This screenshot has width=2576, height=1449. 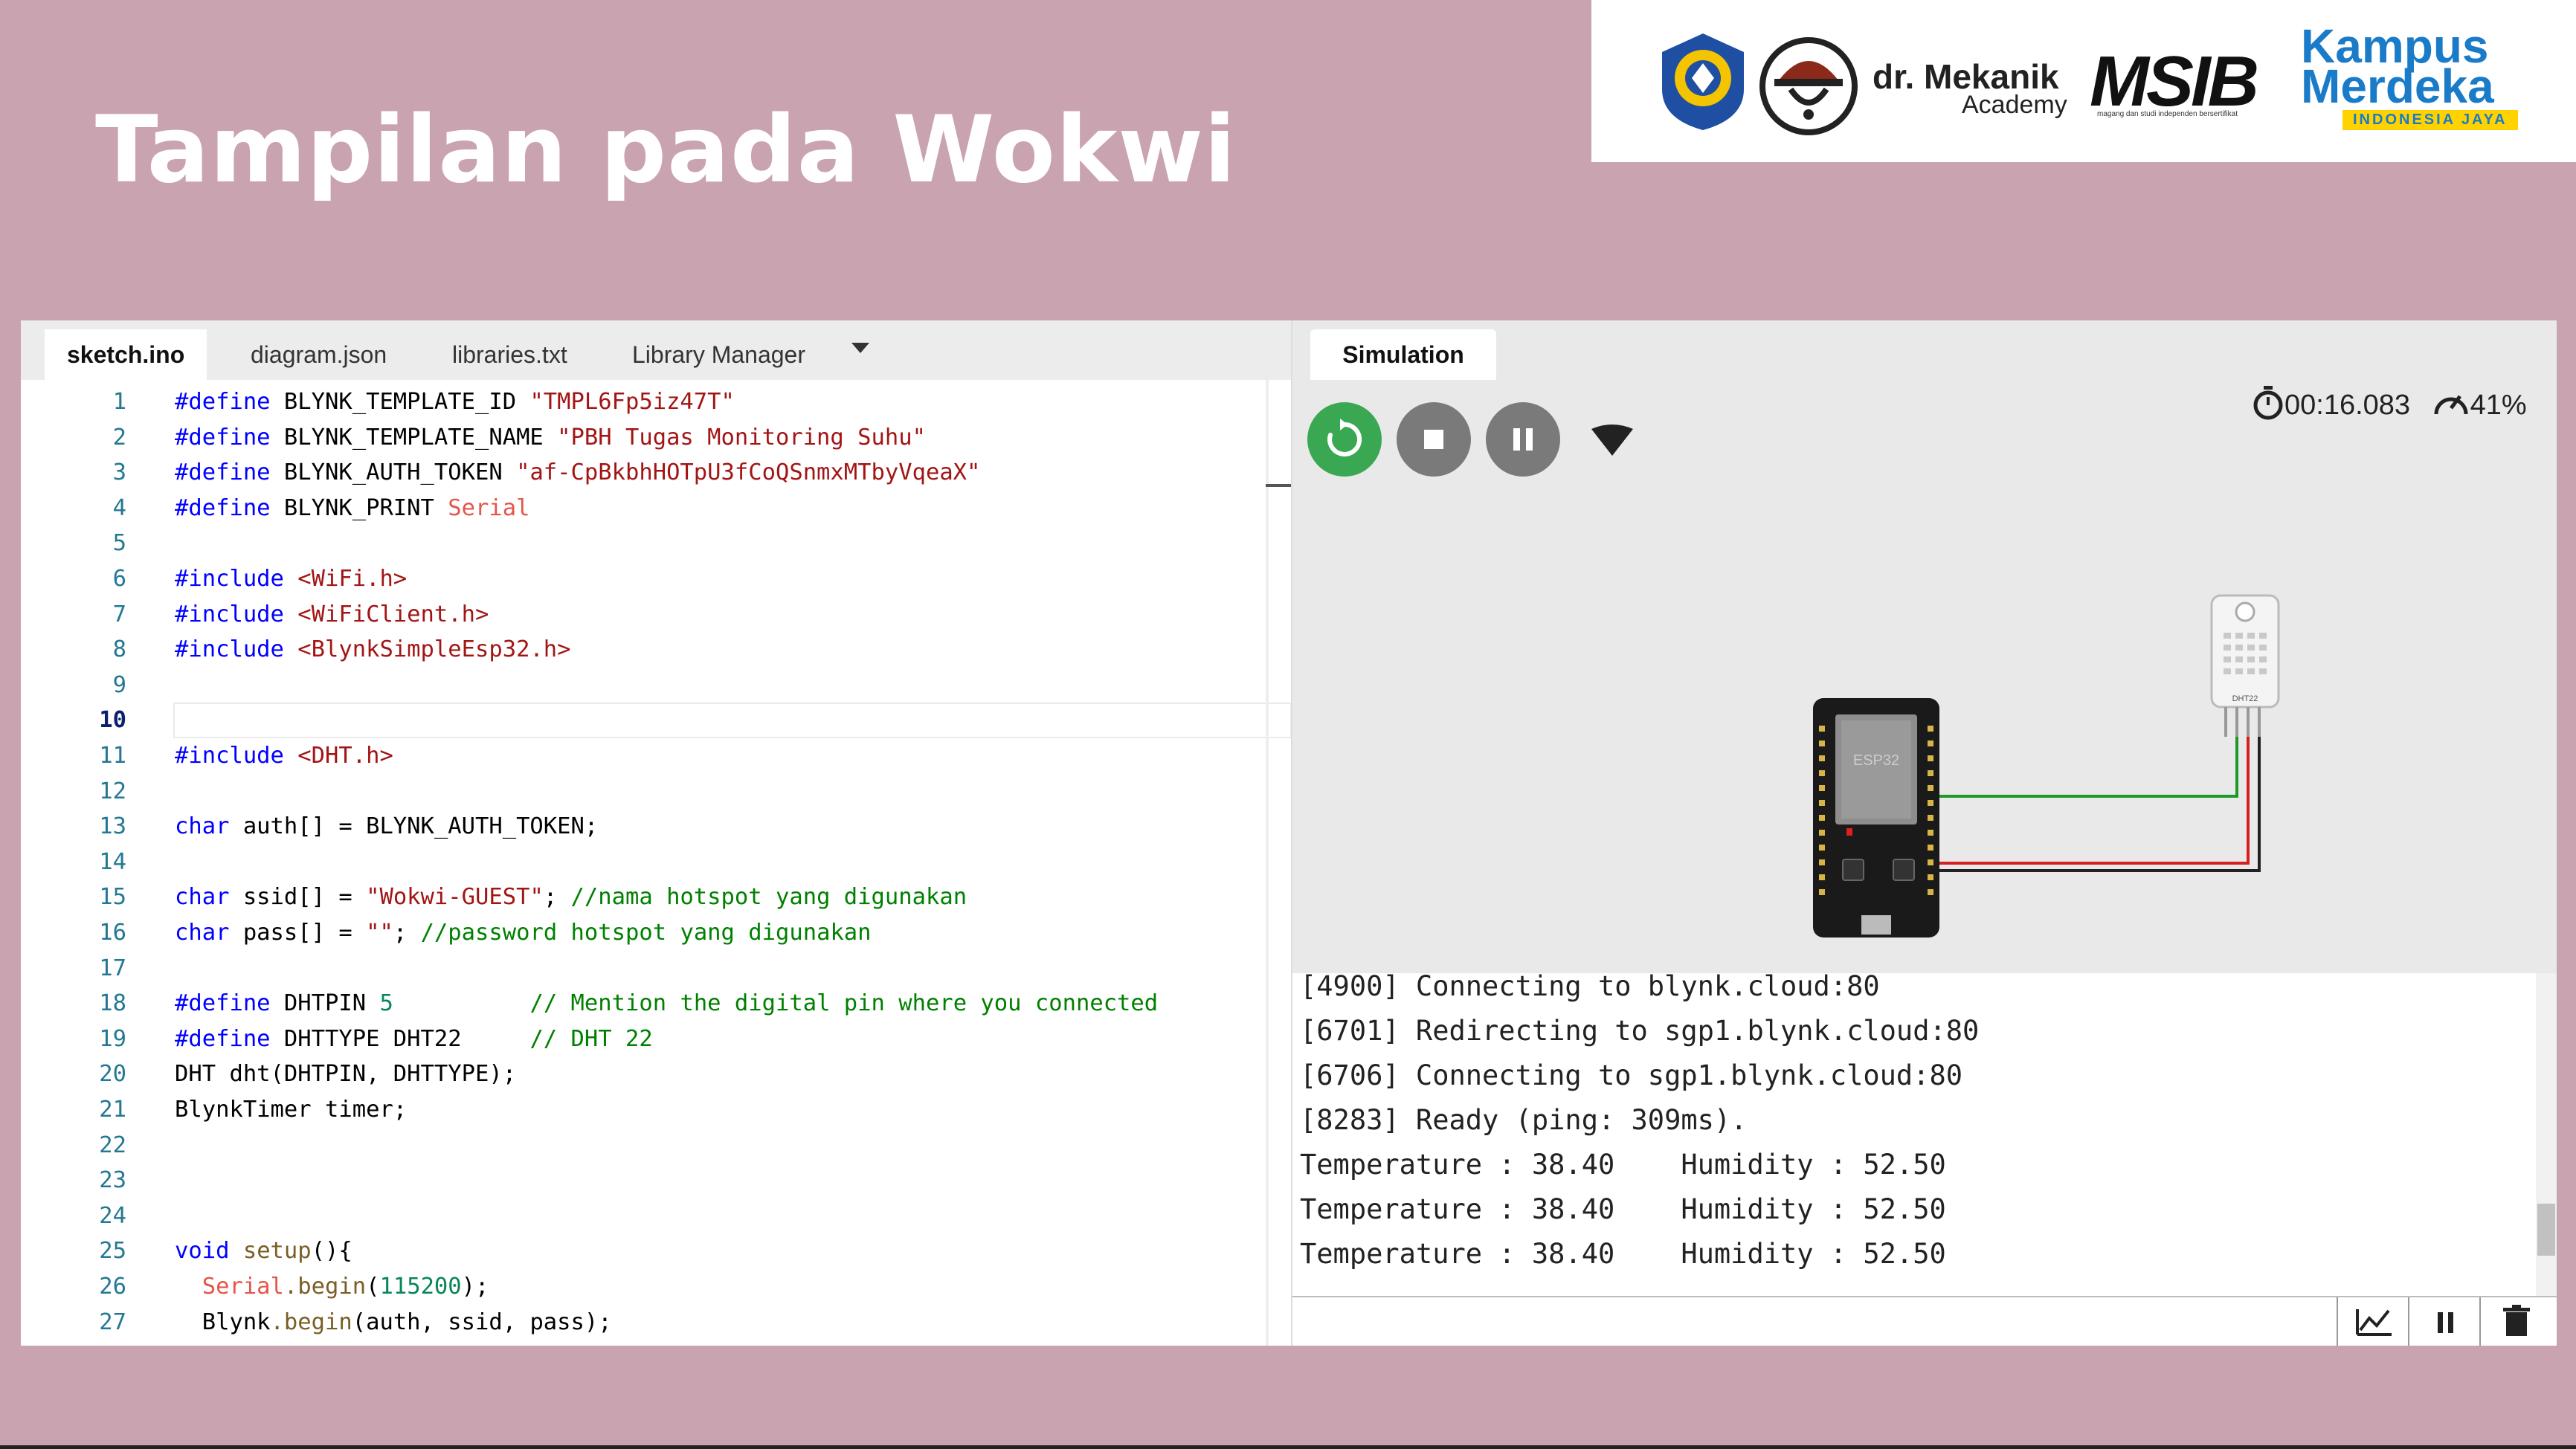 What do you see at coordinates (2245, 665) in the screenshot?
I see `dht22-sensor: DHT22` at bounding box center [2245, 665].